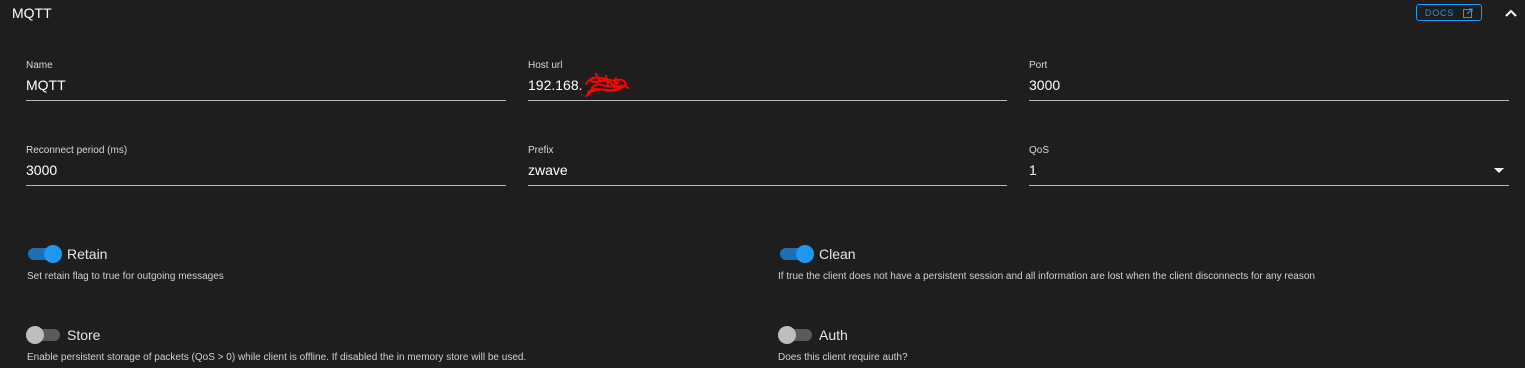 This screenshot has height=368, width=1525. Describe the element at coordinates (266, 85) in the screenshot. I see `name-input` at that location.